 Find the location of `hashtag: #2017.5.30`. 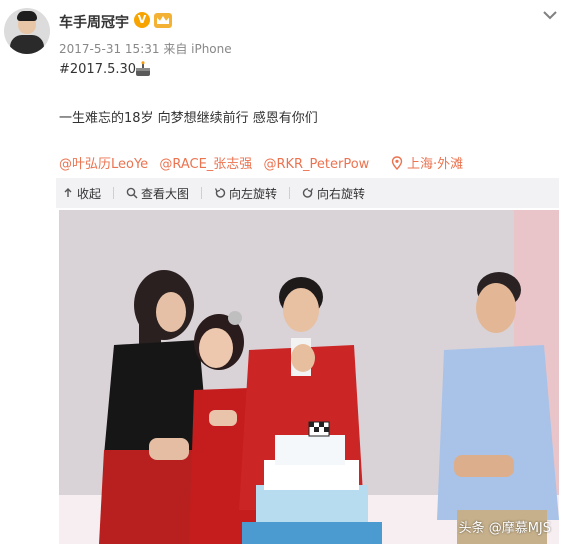

hashtag: #2017.5.30 is located at coordinates (97, 69).